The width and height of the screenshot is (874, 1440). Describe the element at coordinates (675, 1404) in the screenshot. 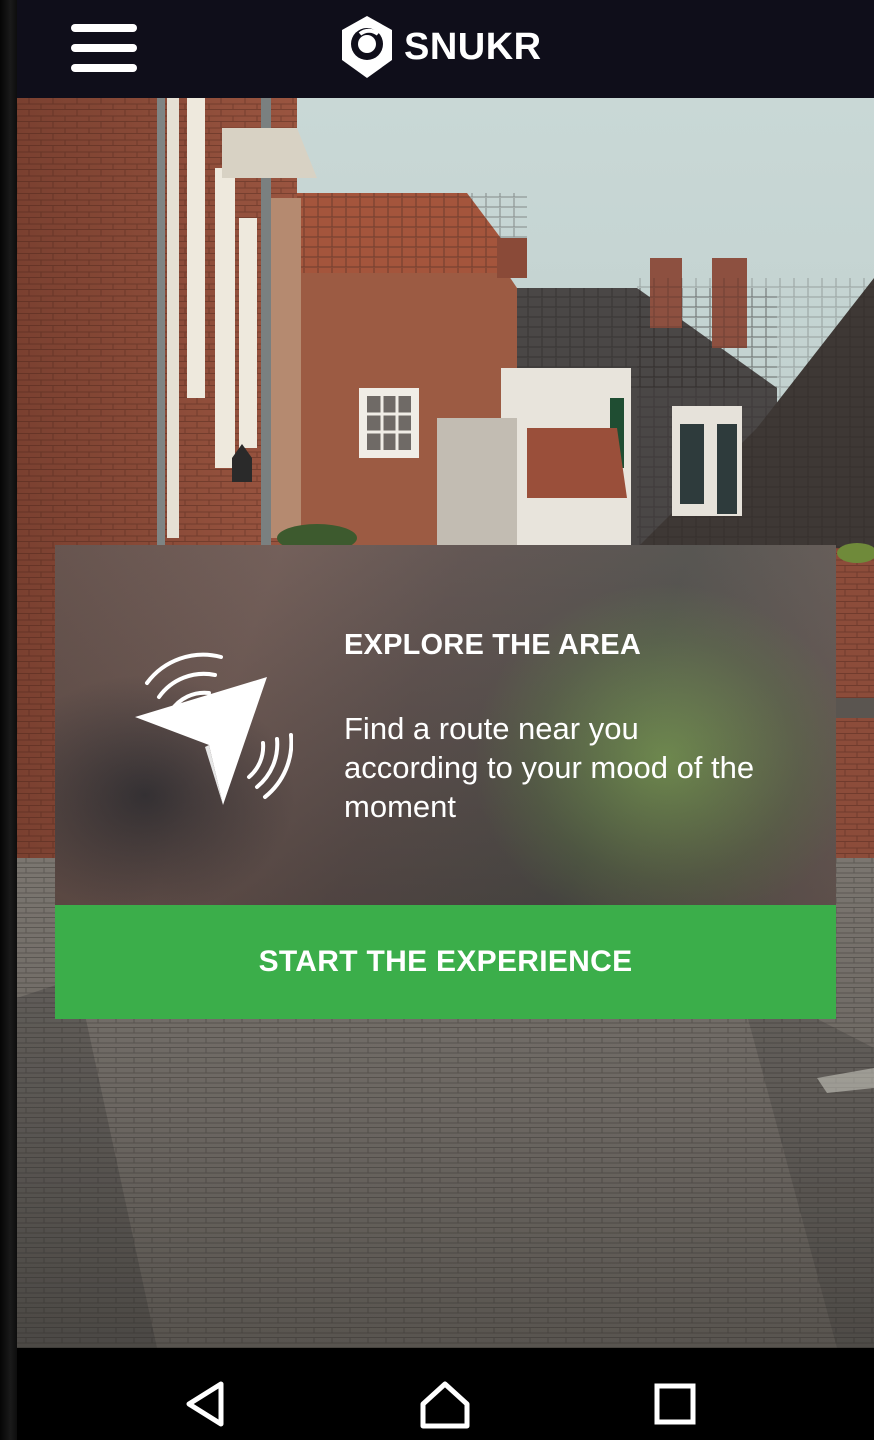

I see `recents-square-icon` at that location.